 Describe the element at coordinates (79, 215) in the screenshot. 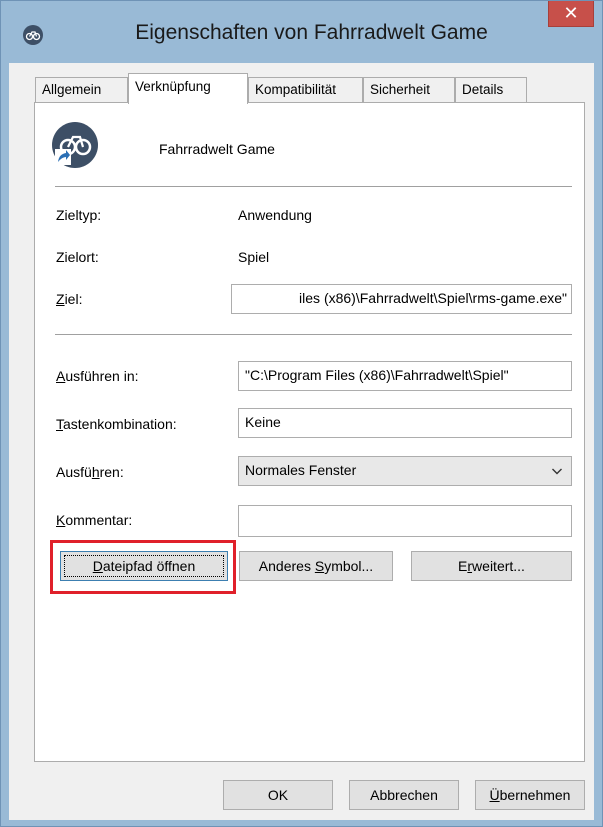

I see `target-type-label: Zieltyp:` at that location.